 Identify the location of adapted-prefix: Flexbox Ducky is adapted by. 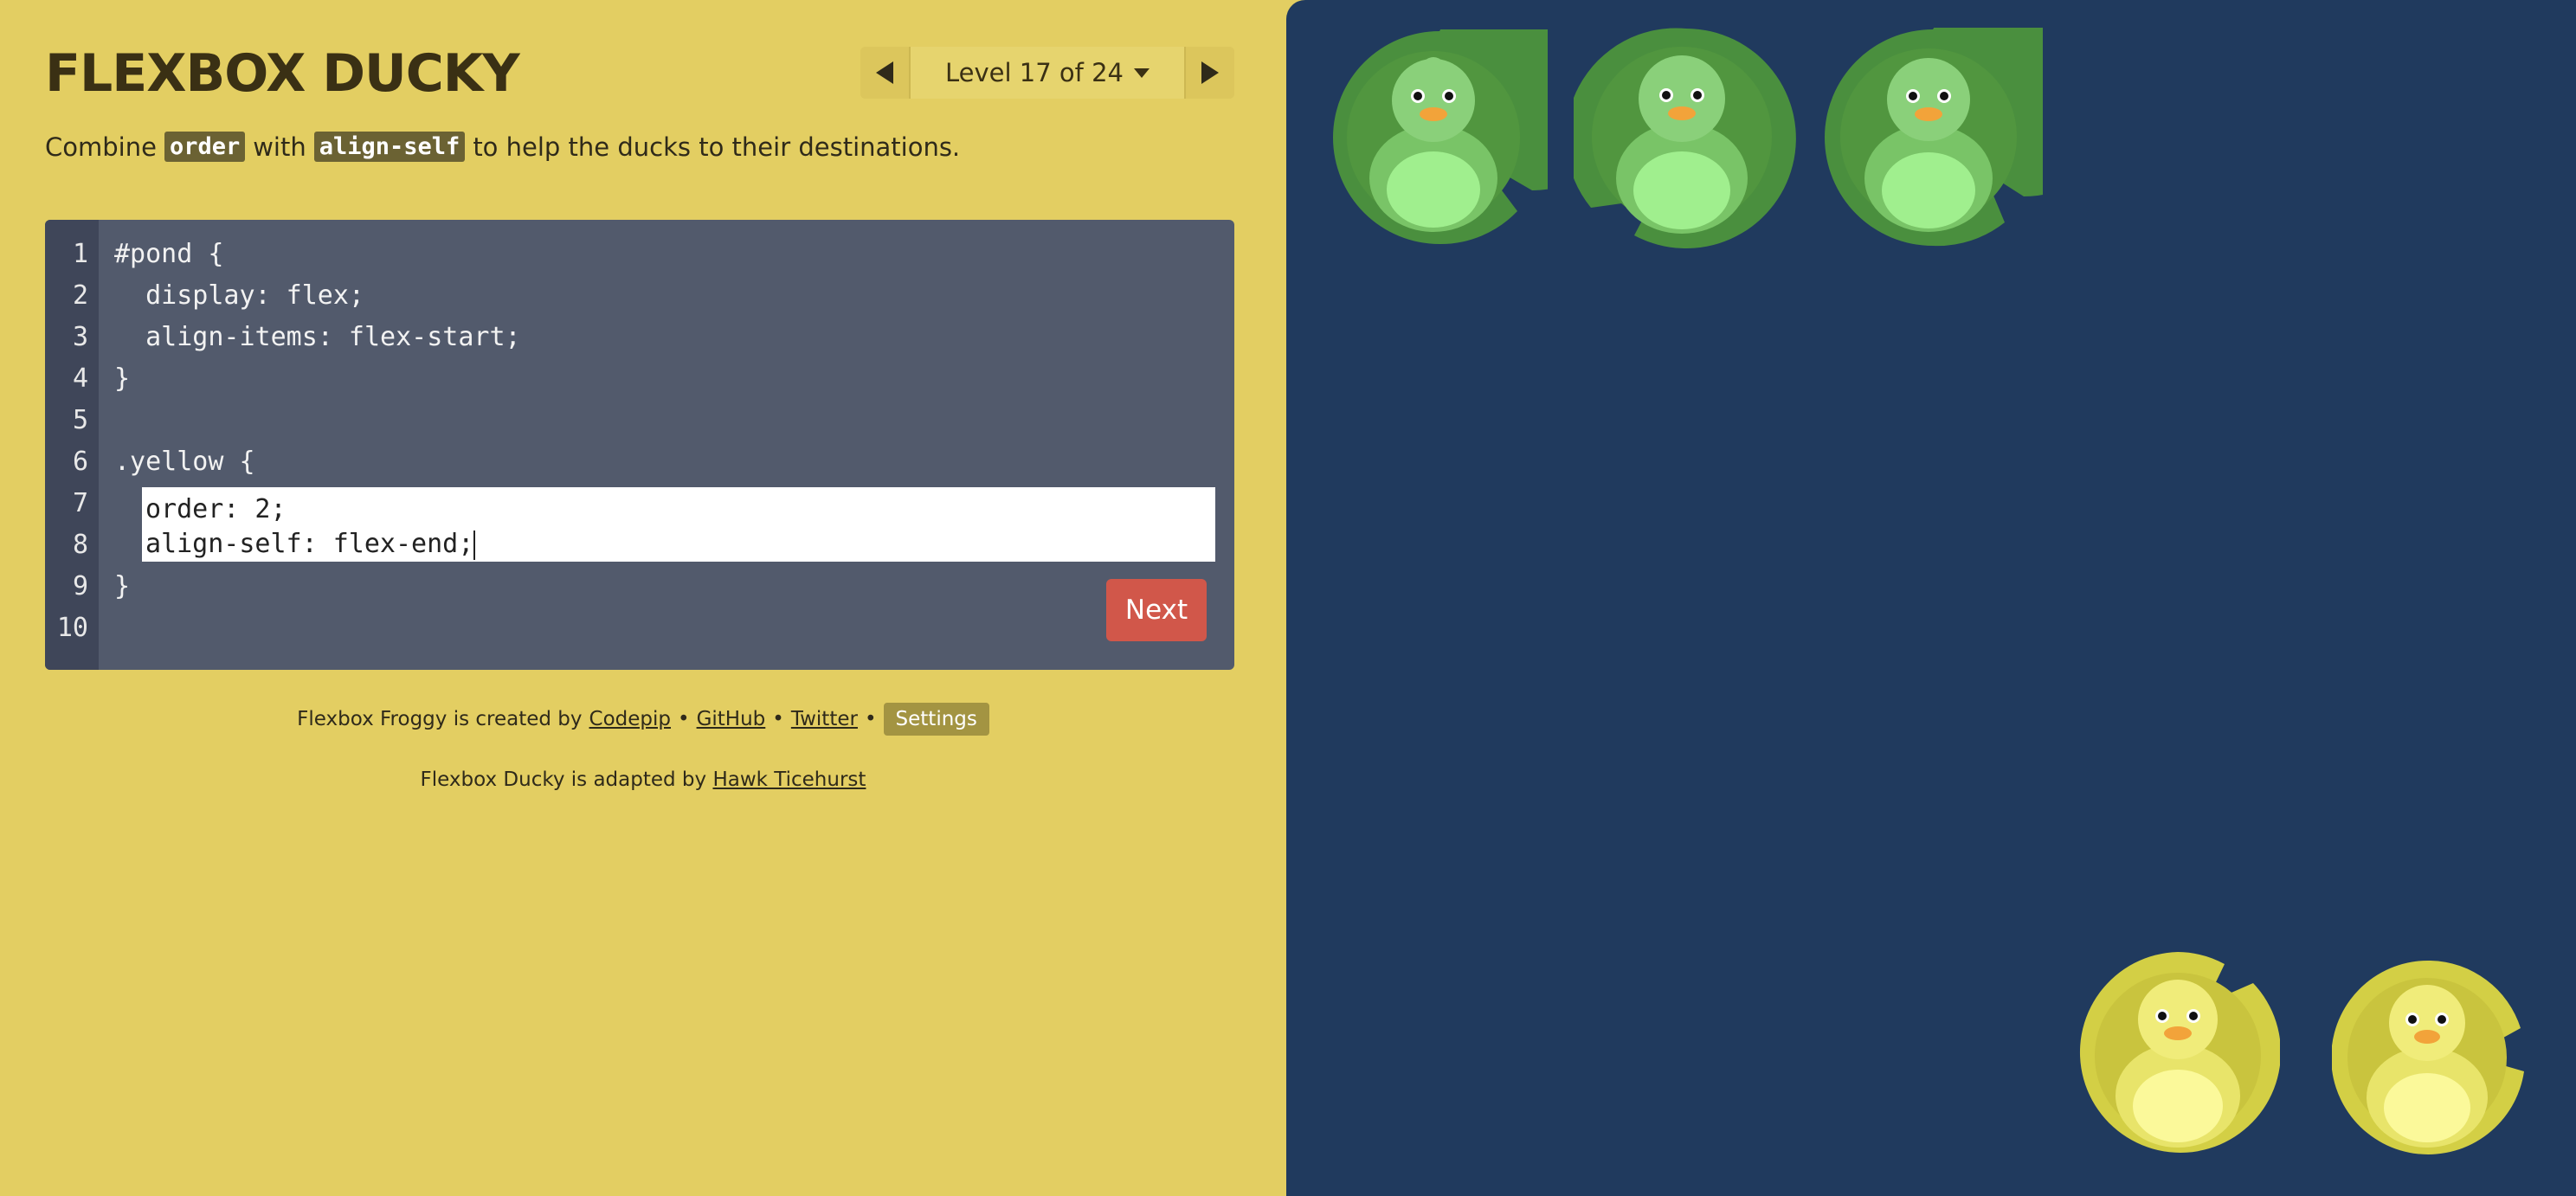
(563, 779).